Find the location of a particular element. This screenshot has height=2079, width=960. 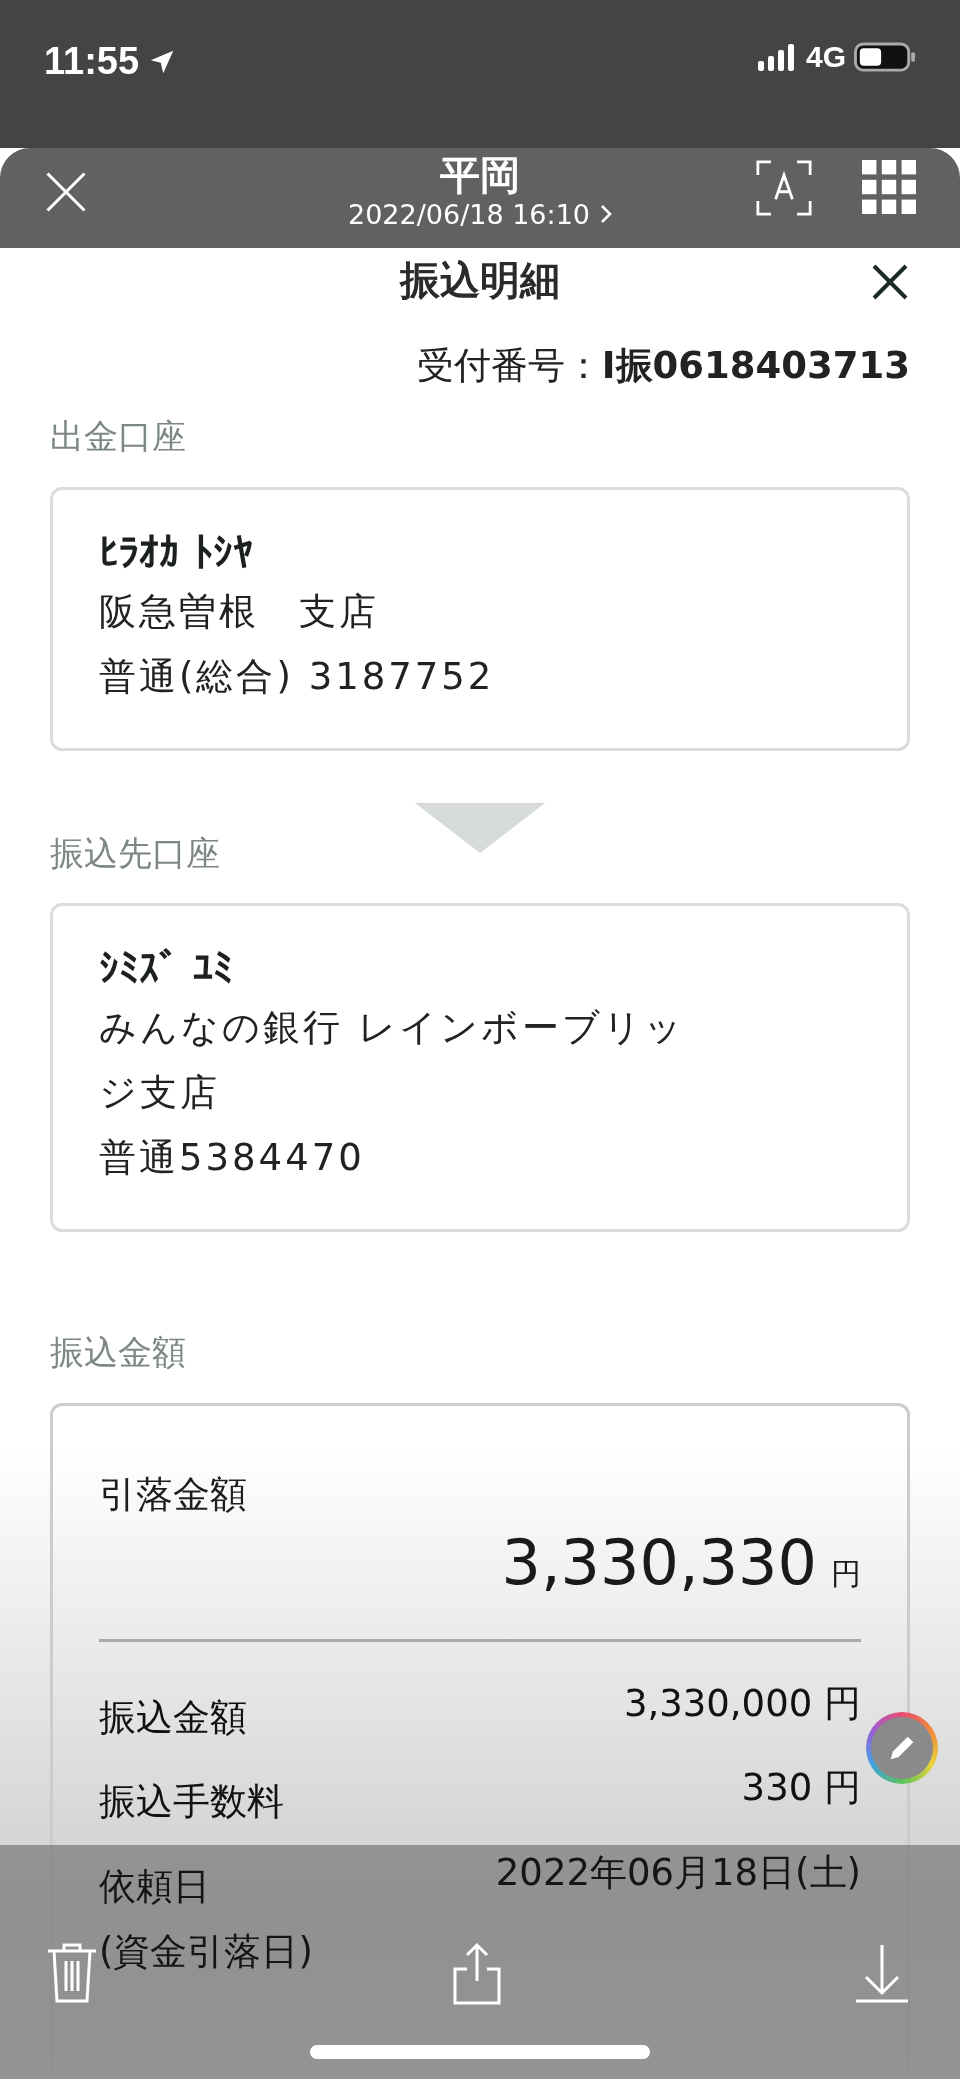

total-label: 引落金額 is located at coordinates (173, 1494).